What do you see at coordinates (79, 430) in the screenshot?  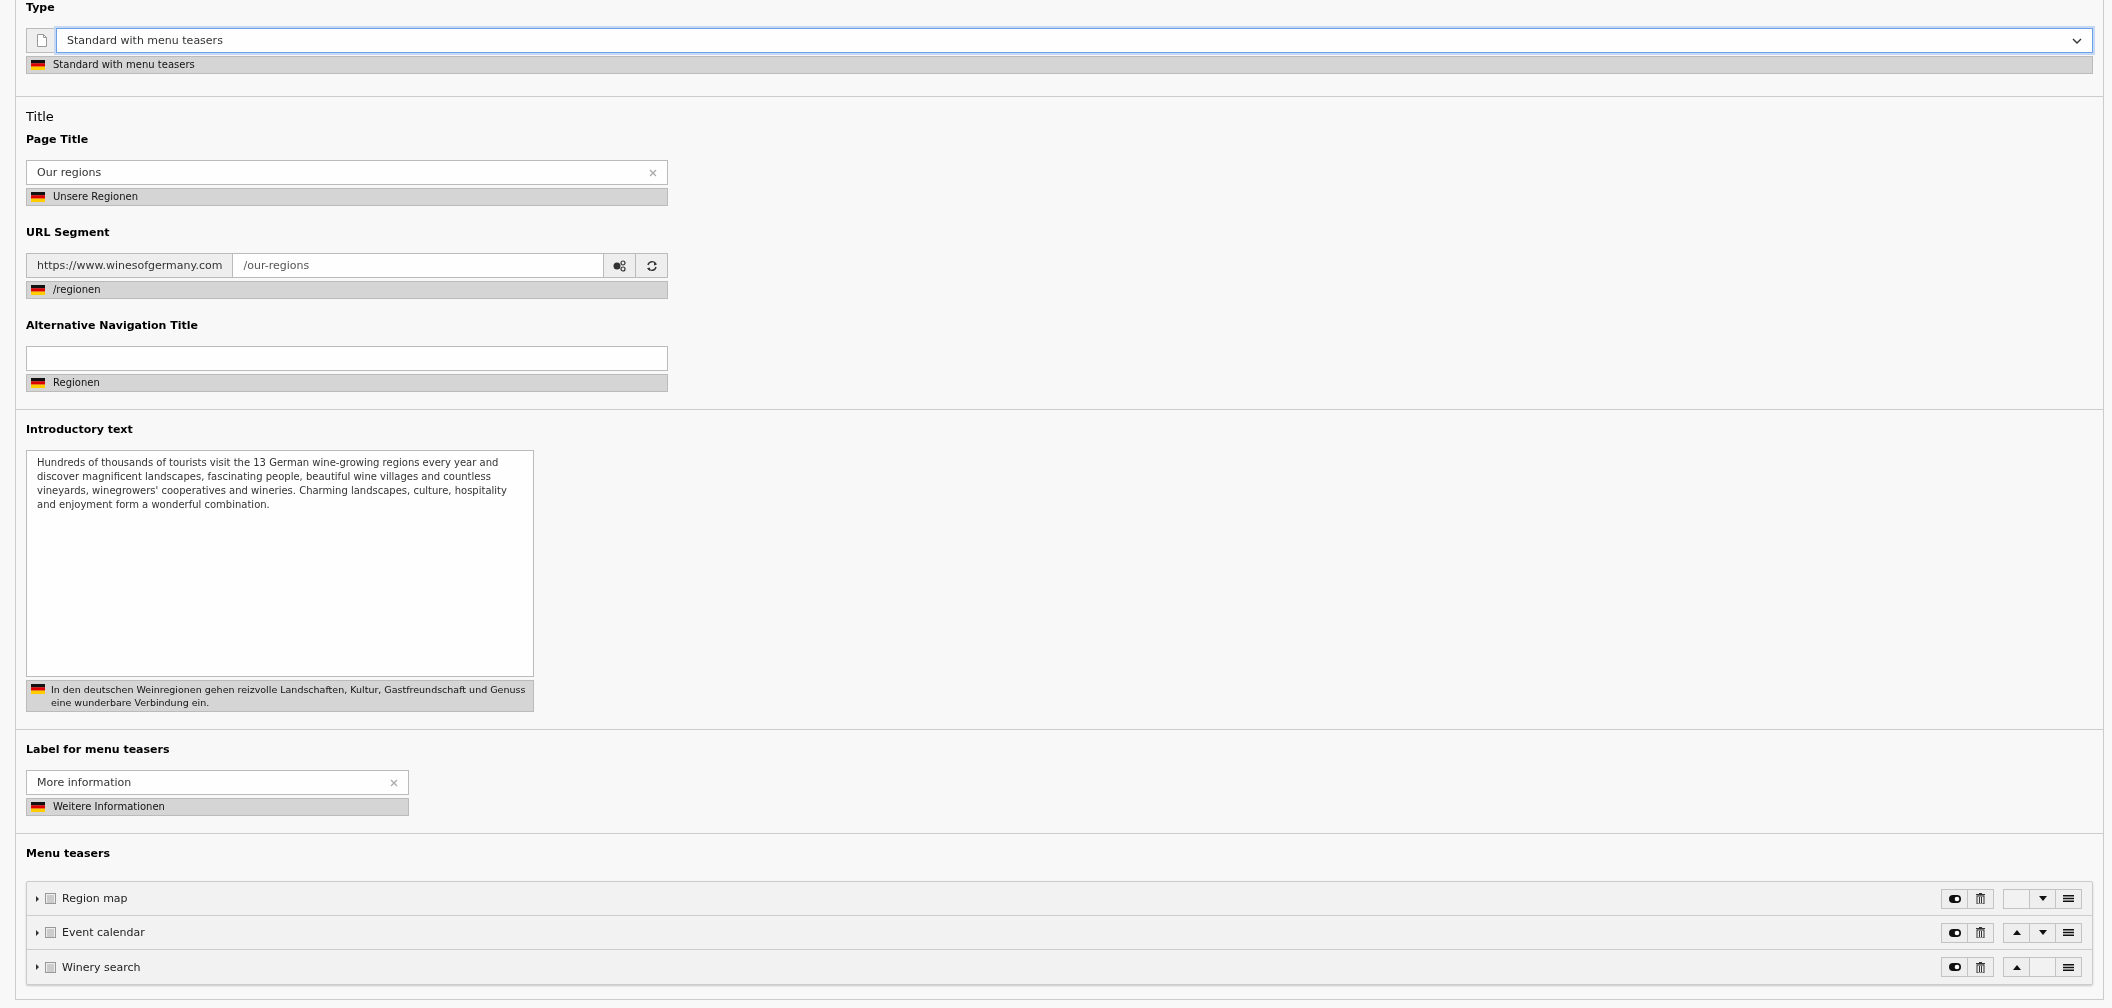 I see `field-label: Introductory text` at bounding box center [79, 430].